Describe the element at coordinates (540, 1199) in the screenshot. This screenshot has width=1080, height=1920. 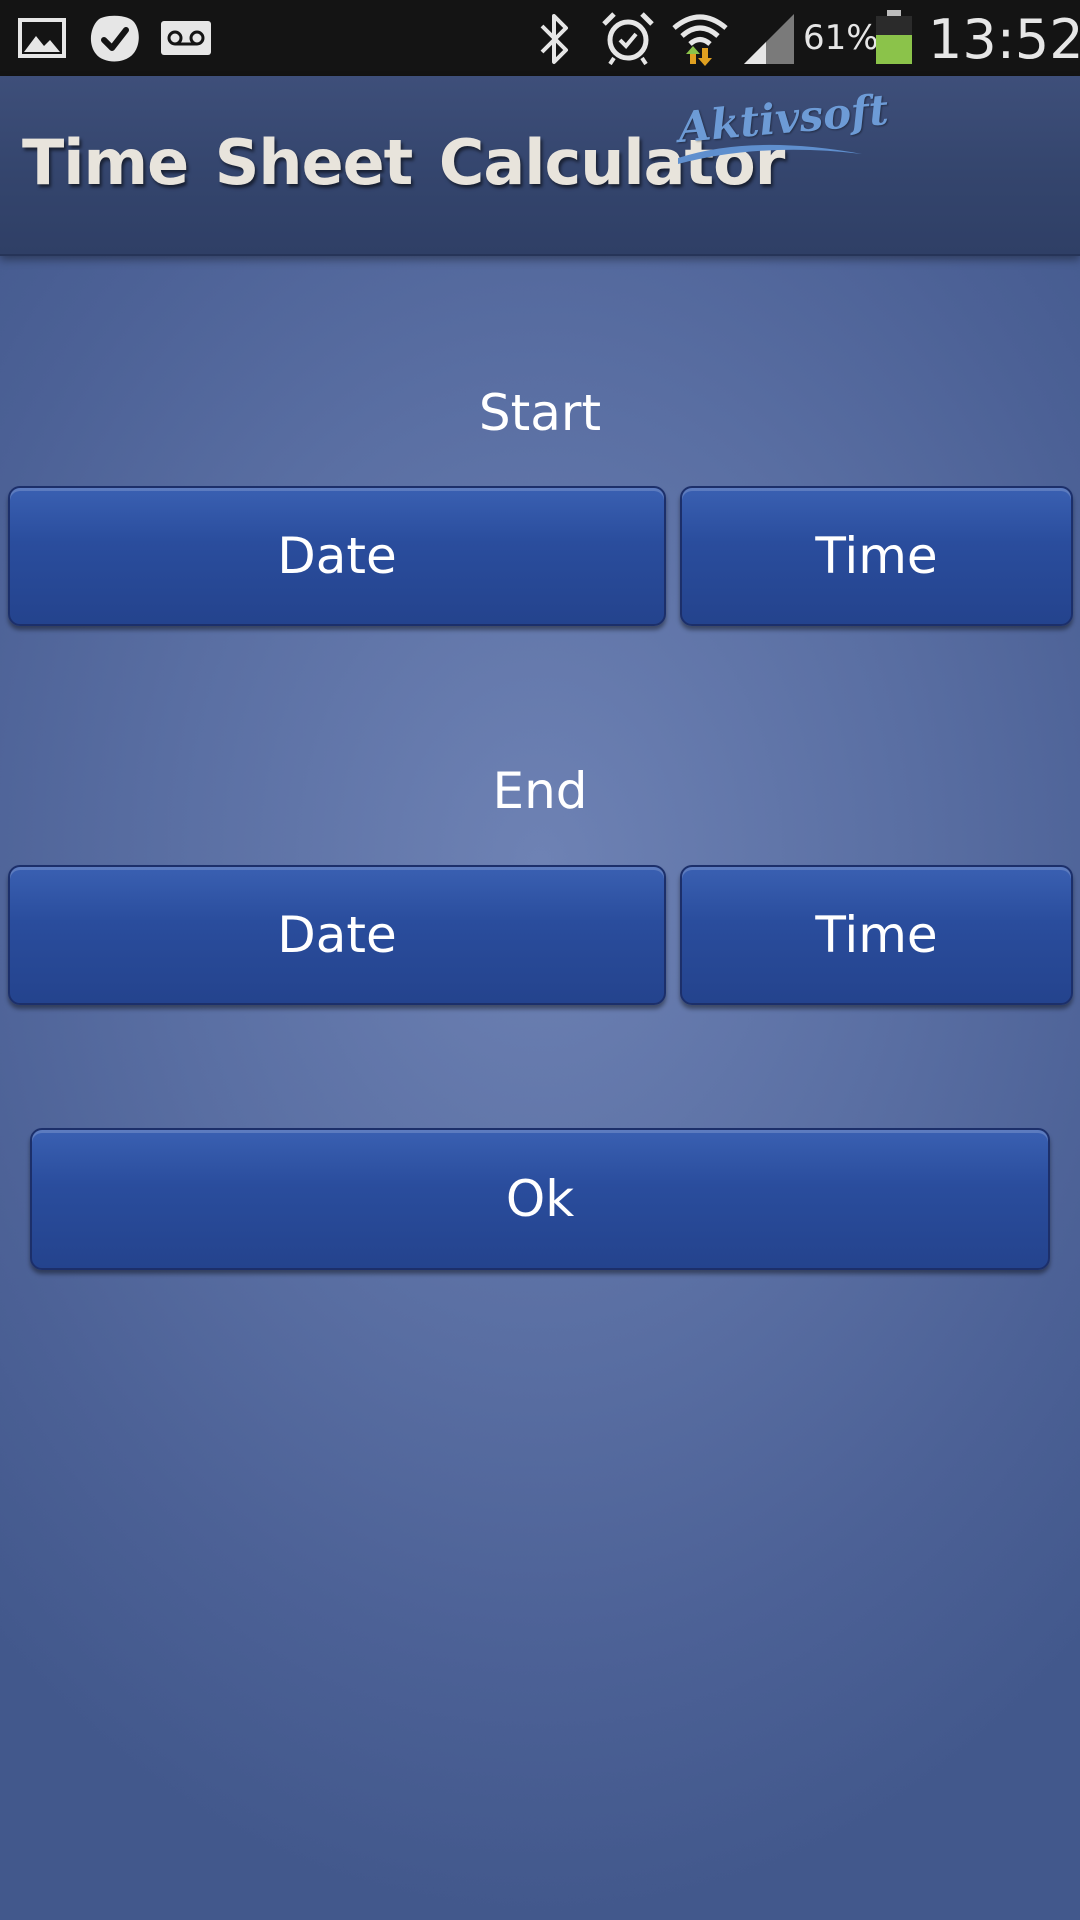
I see `ok-button: Ok` at that location.